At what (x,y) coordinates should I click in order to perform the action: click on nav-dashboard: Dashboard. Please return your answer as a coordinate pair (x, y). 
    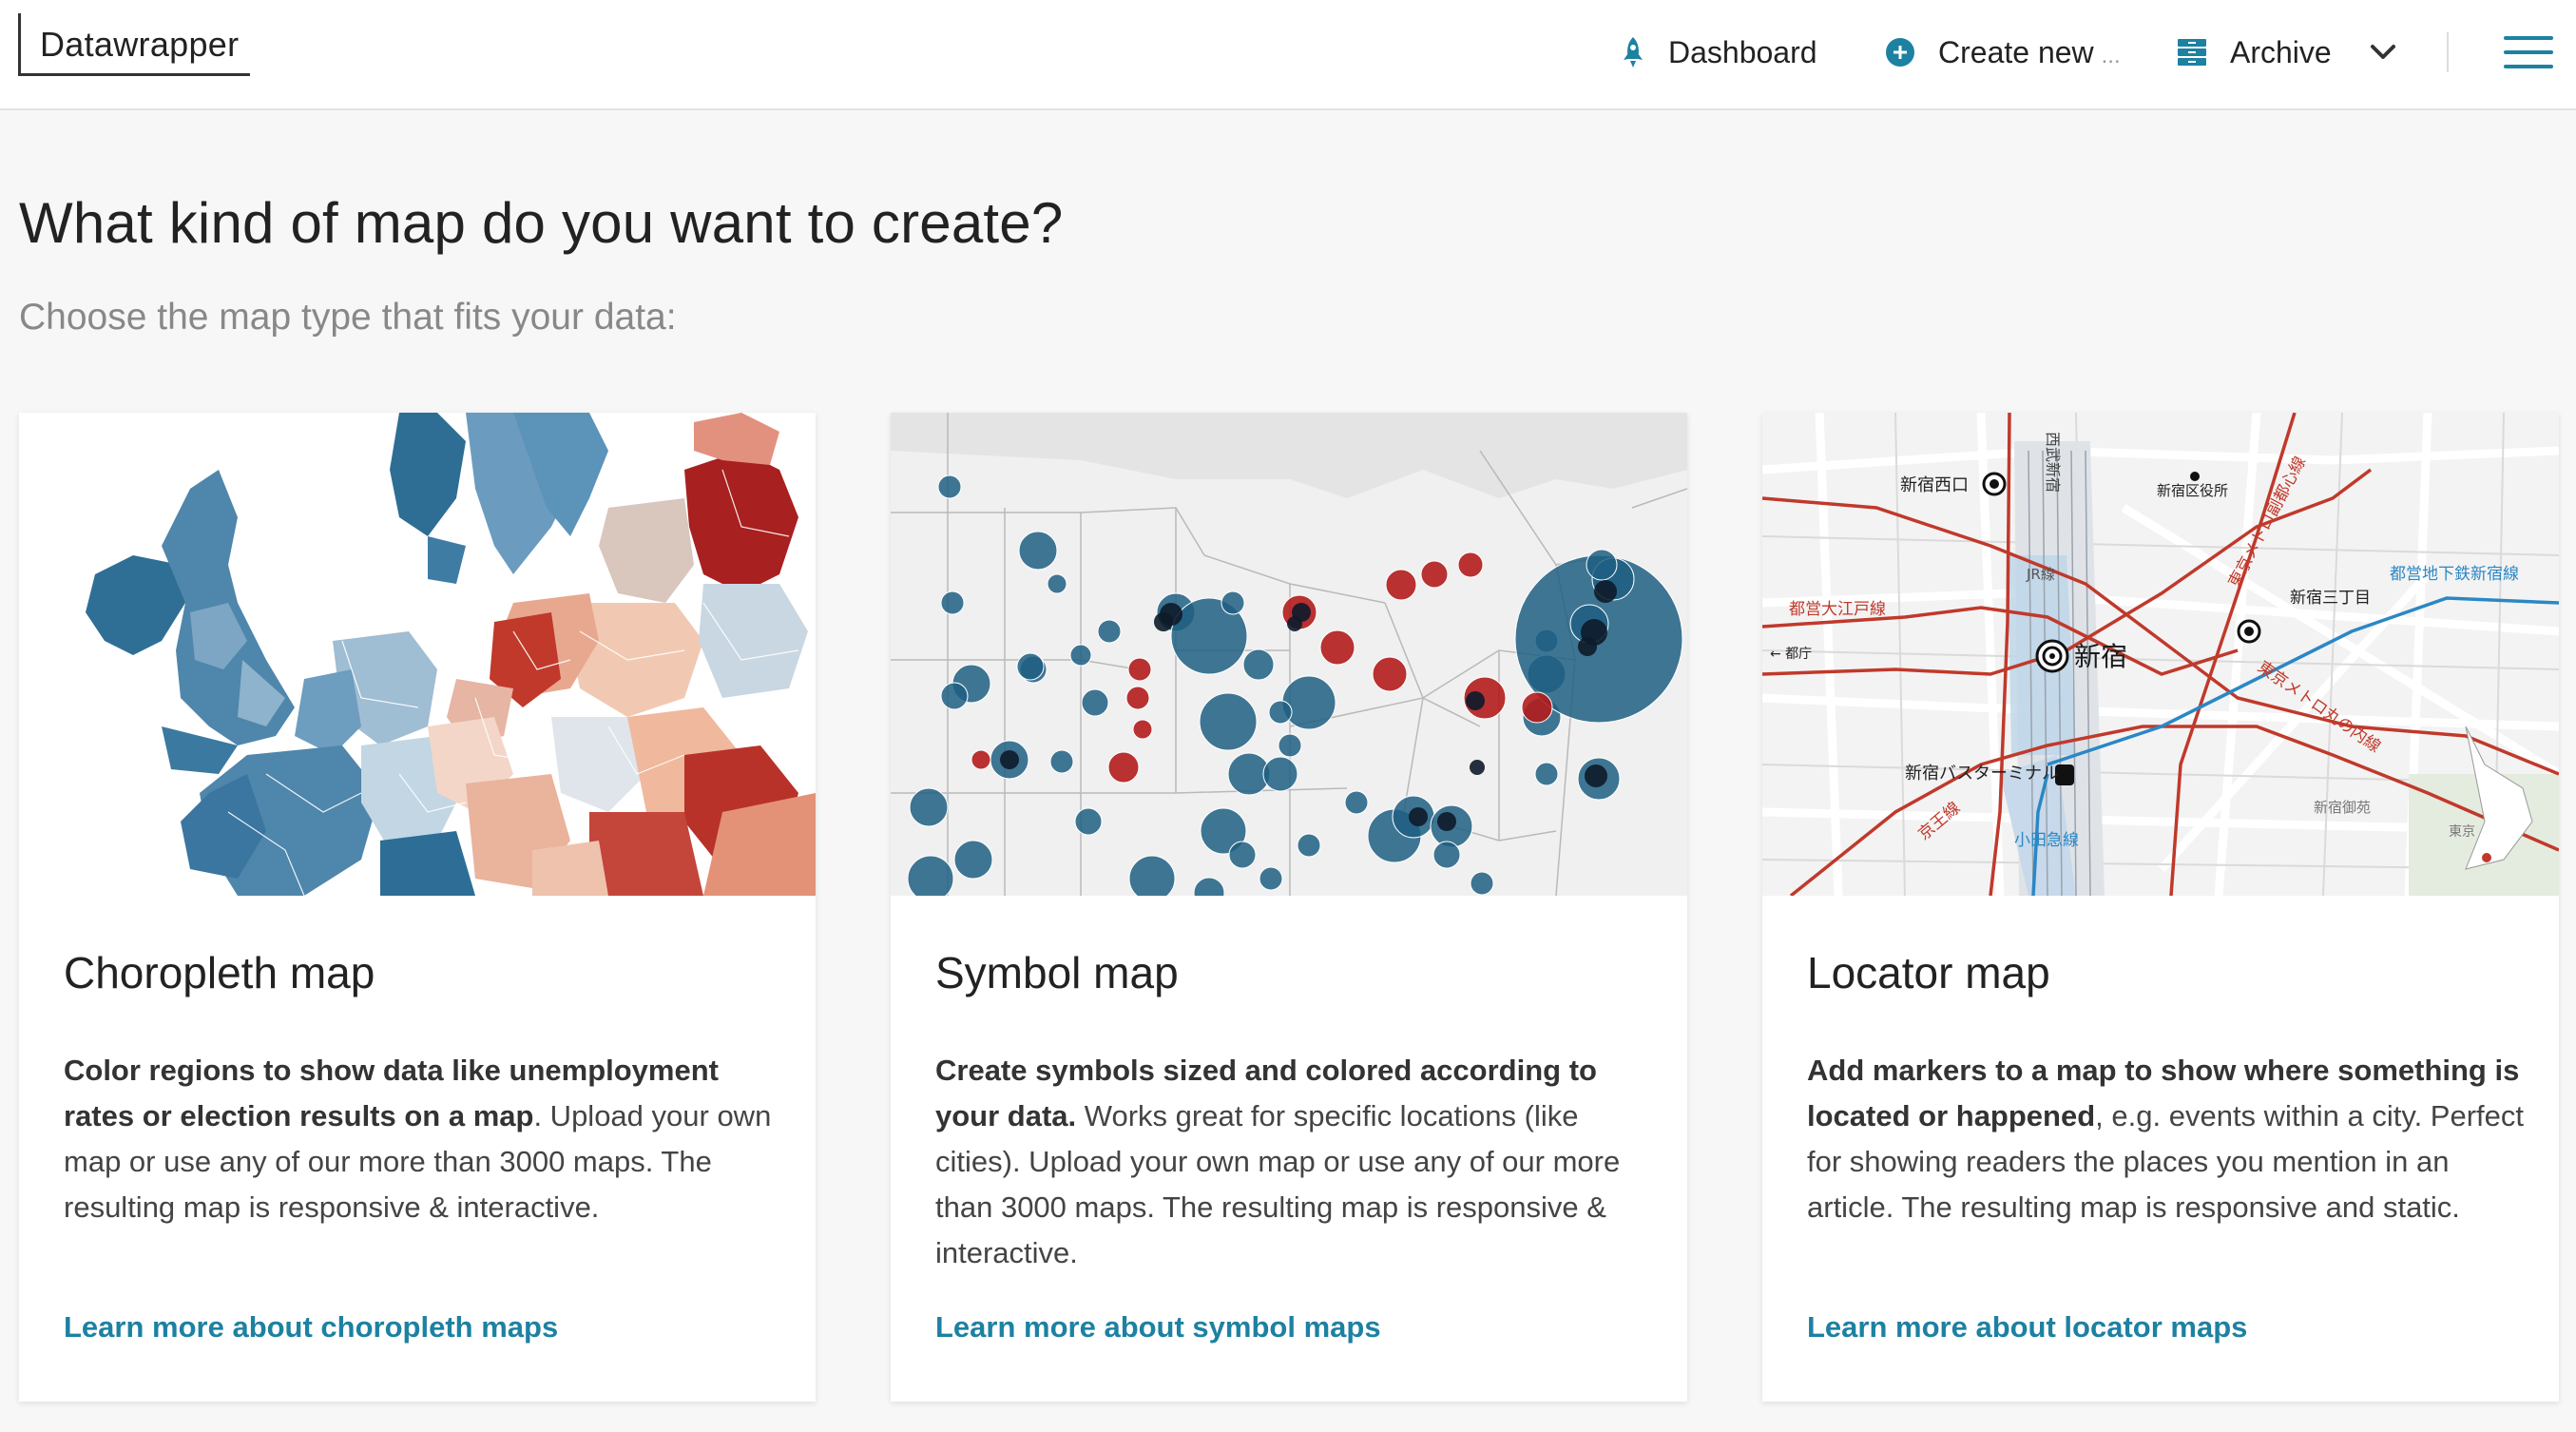
    Looking at the image, I should click on (1719, 53).